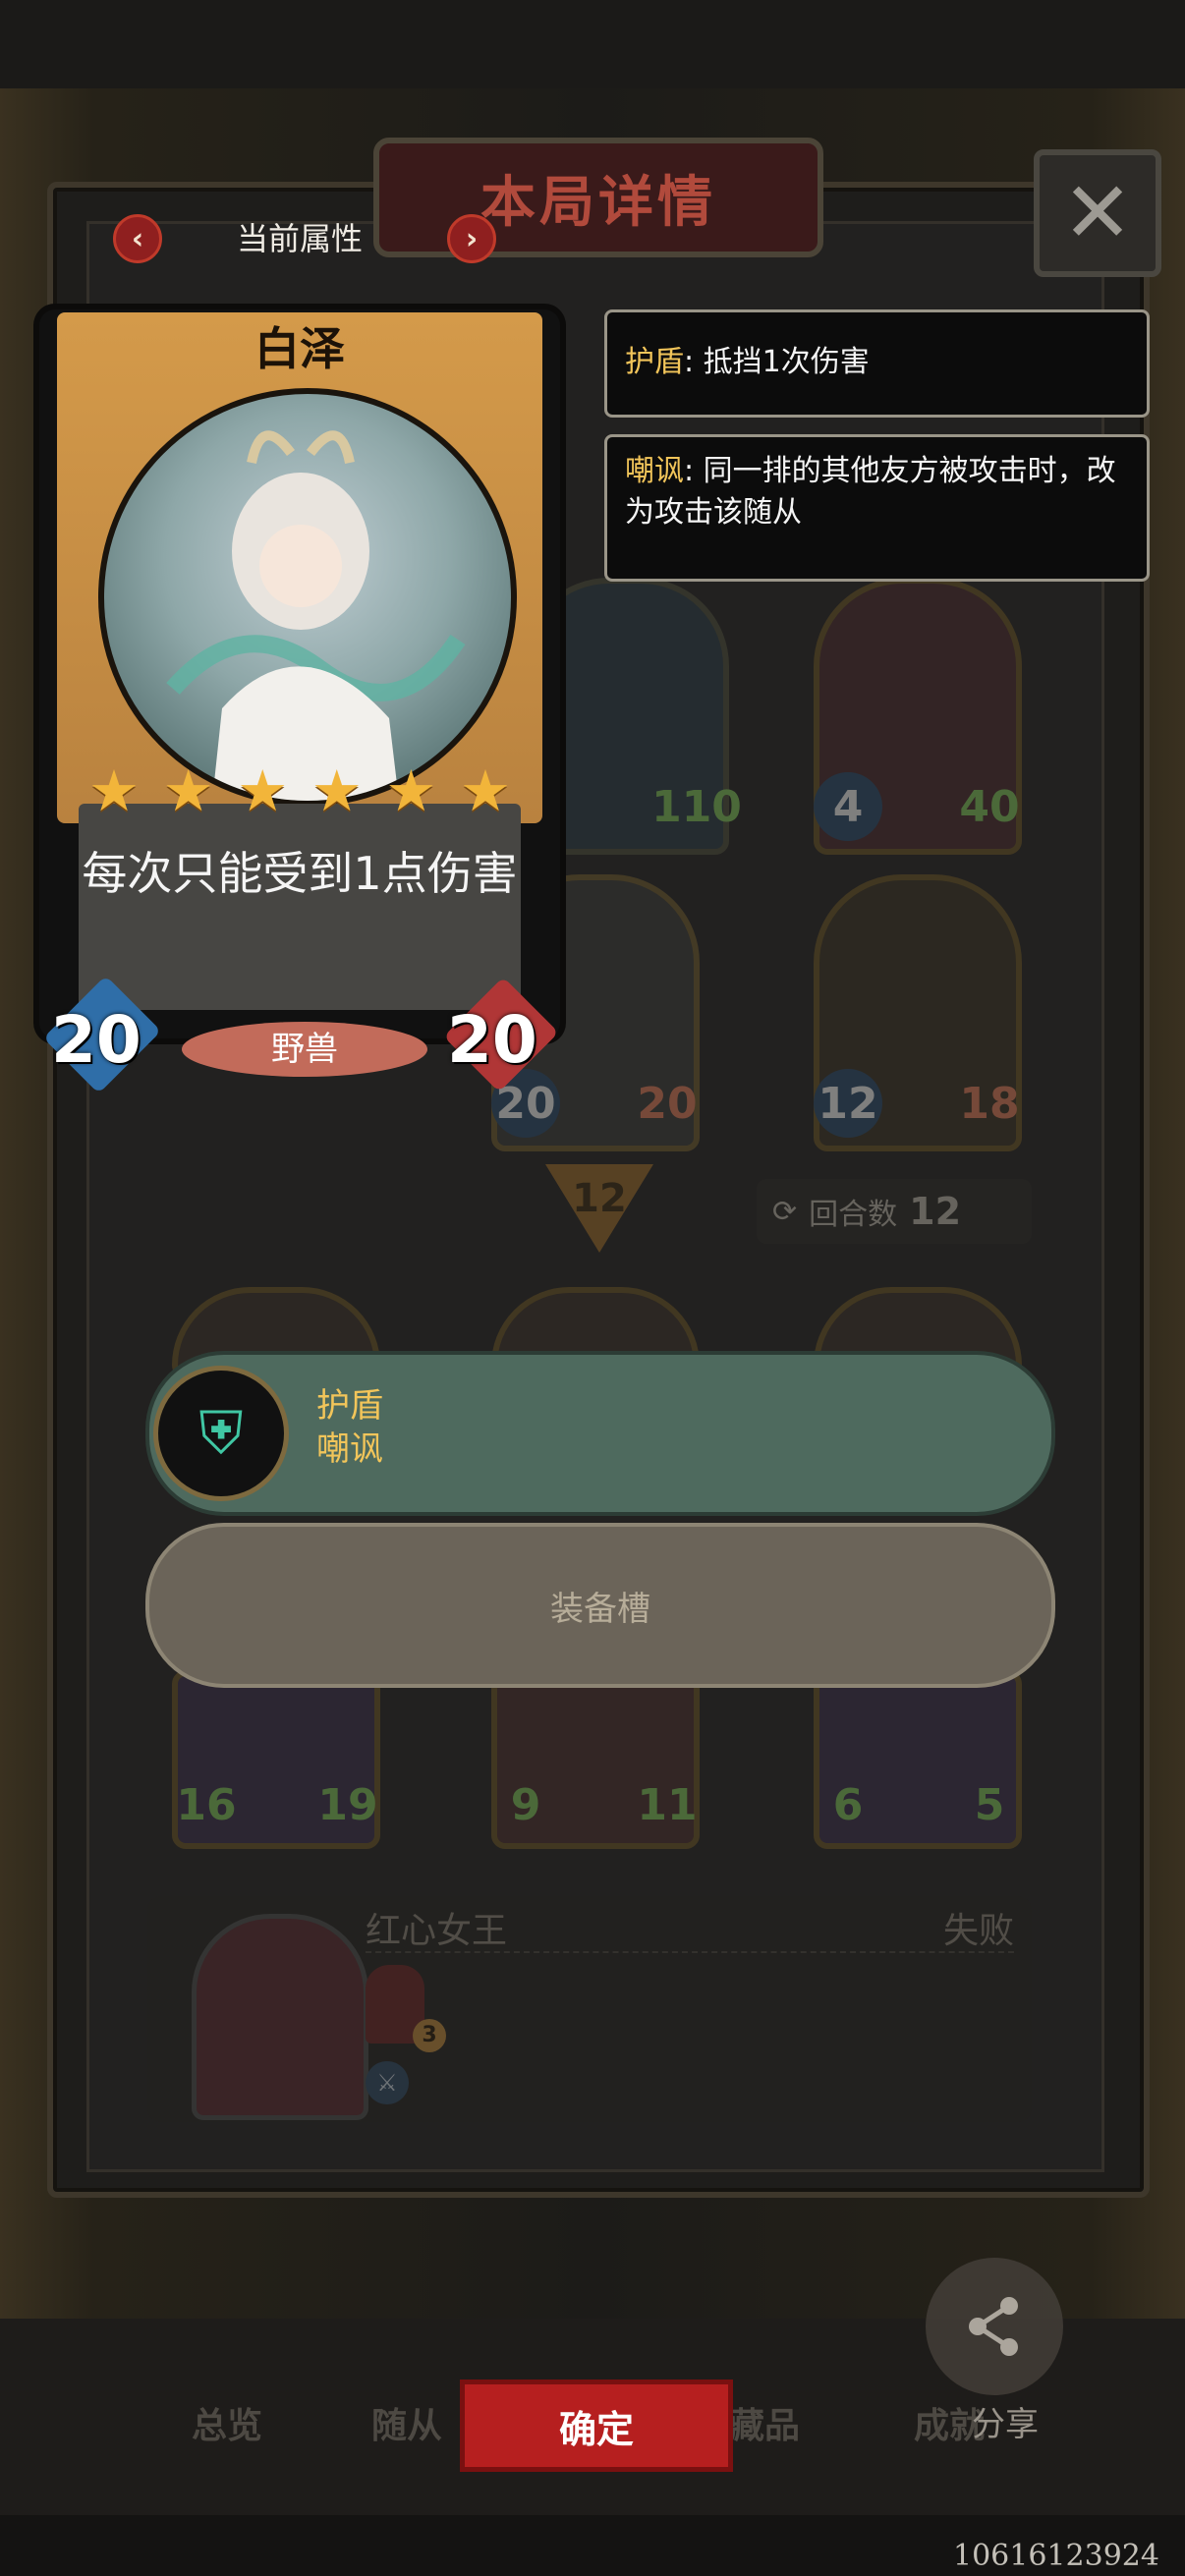  What do you see at coordinates (990, 1804) in the screenshot?
I see `minion-health: 5` at bounding box center [990, 1804].